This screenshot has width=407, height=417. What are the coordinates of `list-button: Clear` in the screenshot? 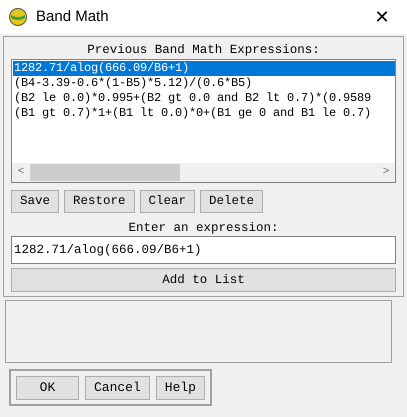 It's located at (168, 201).